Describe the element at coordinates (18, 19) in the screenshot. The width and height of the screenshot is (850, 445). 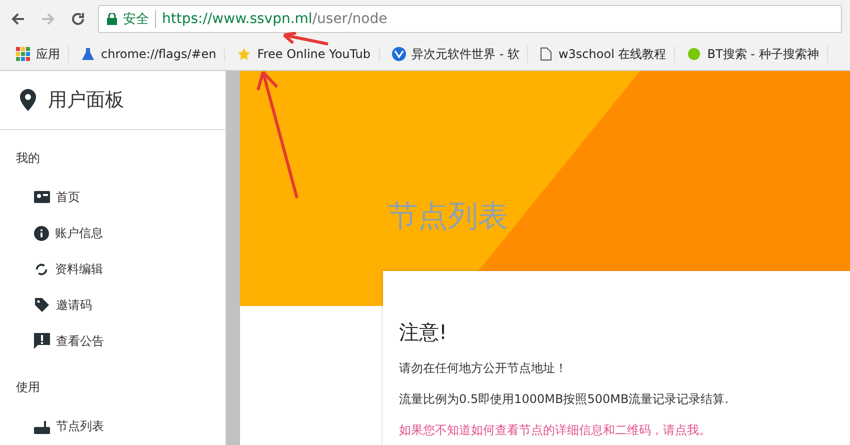
I see `back-arrow-icon` at that location.